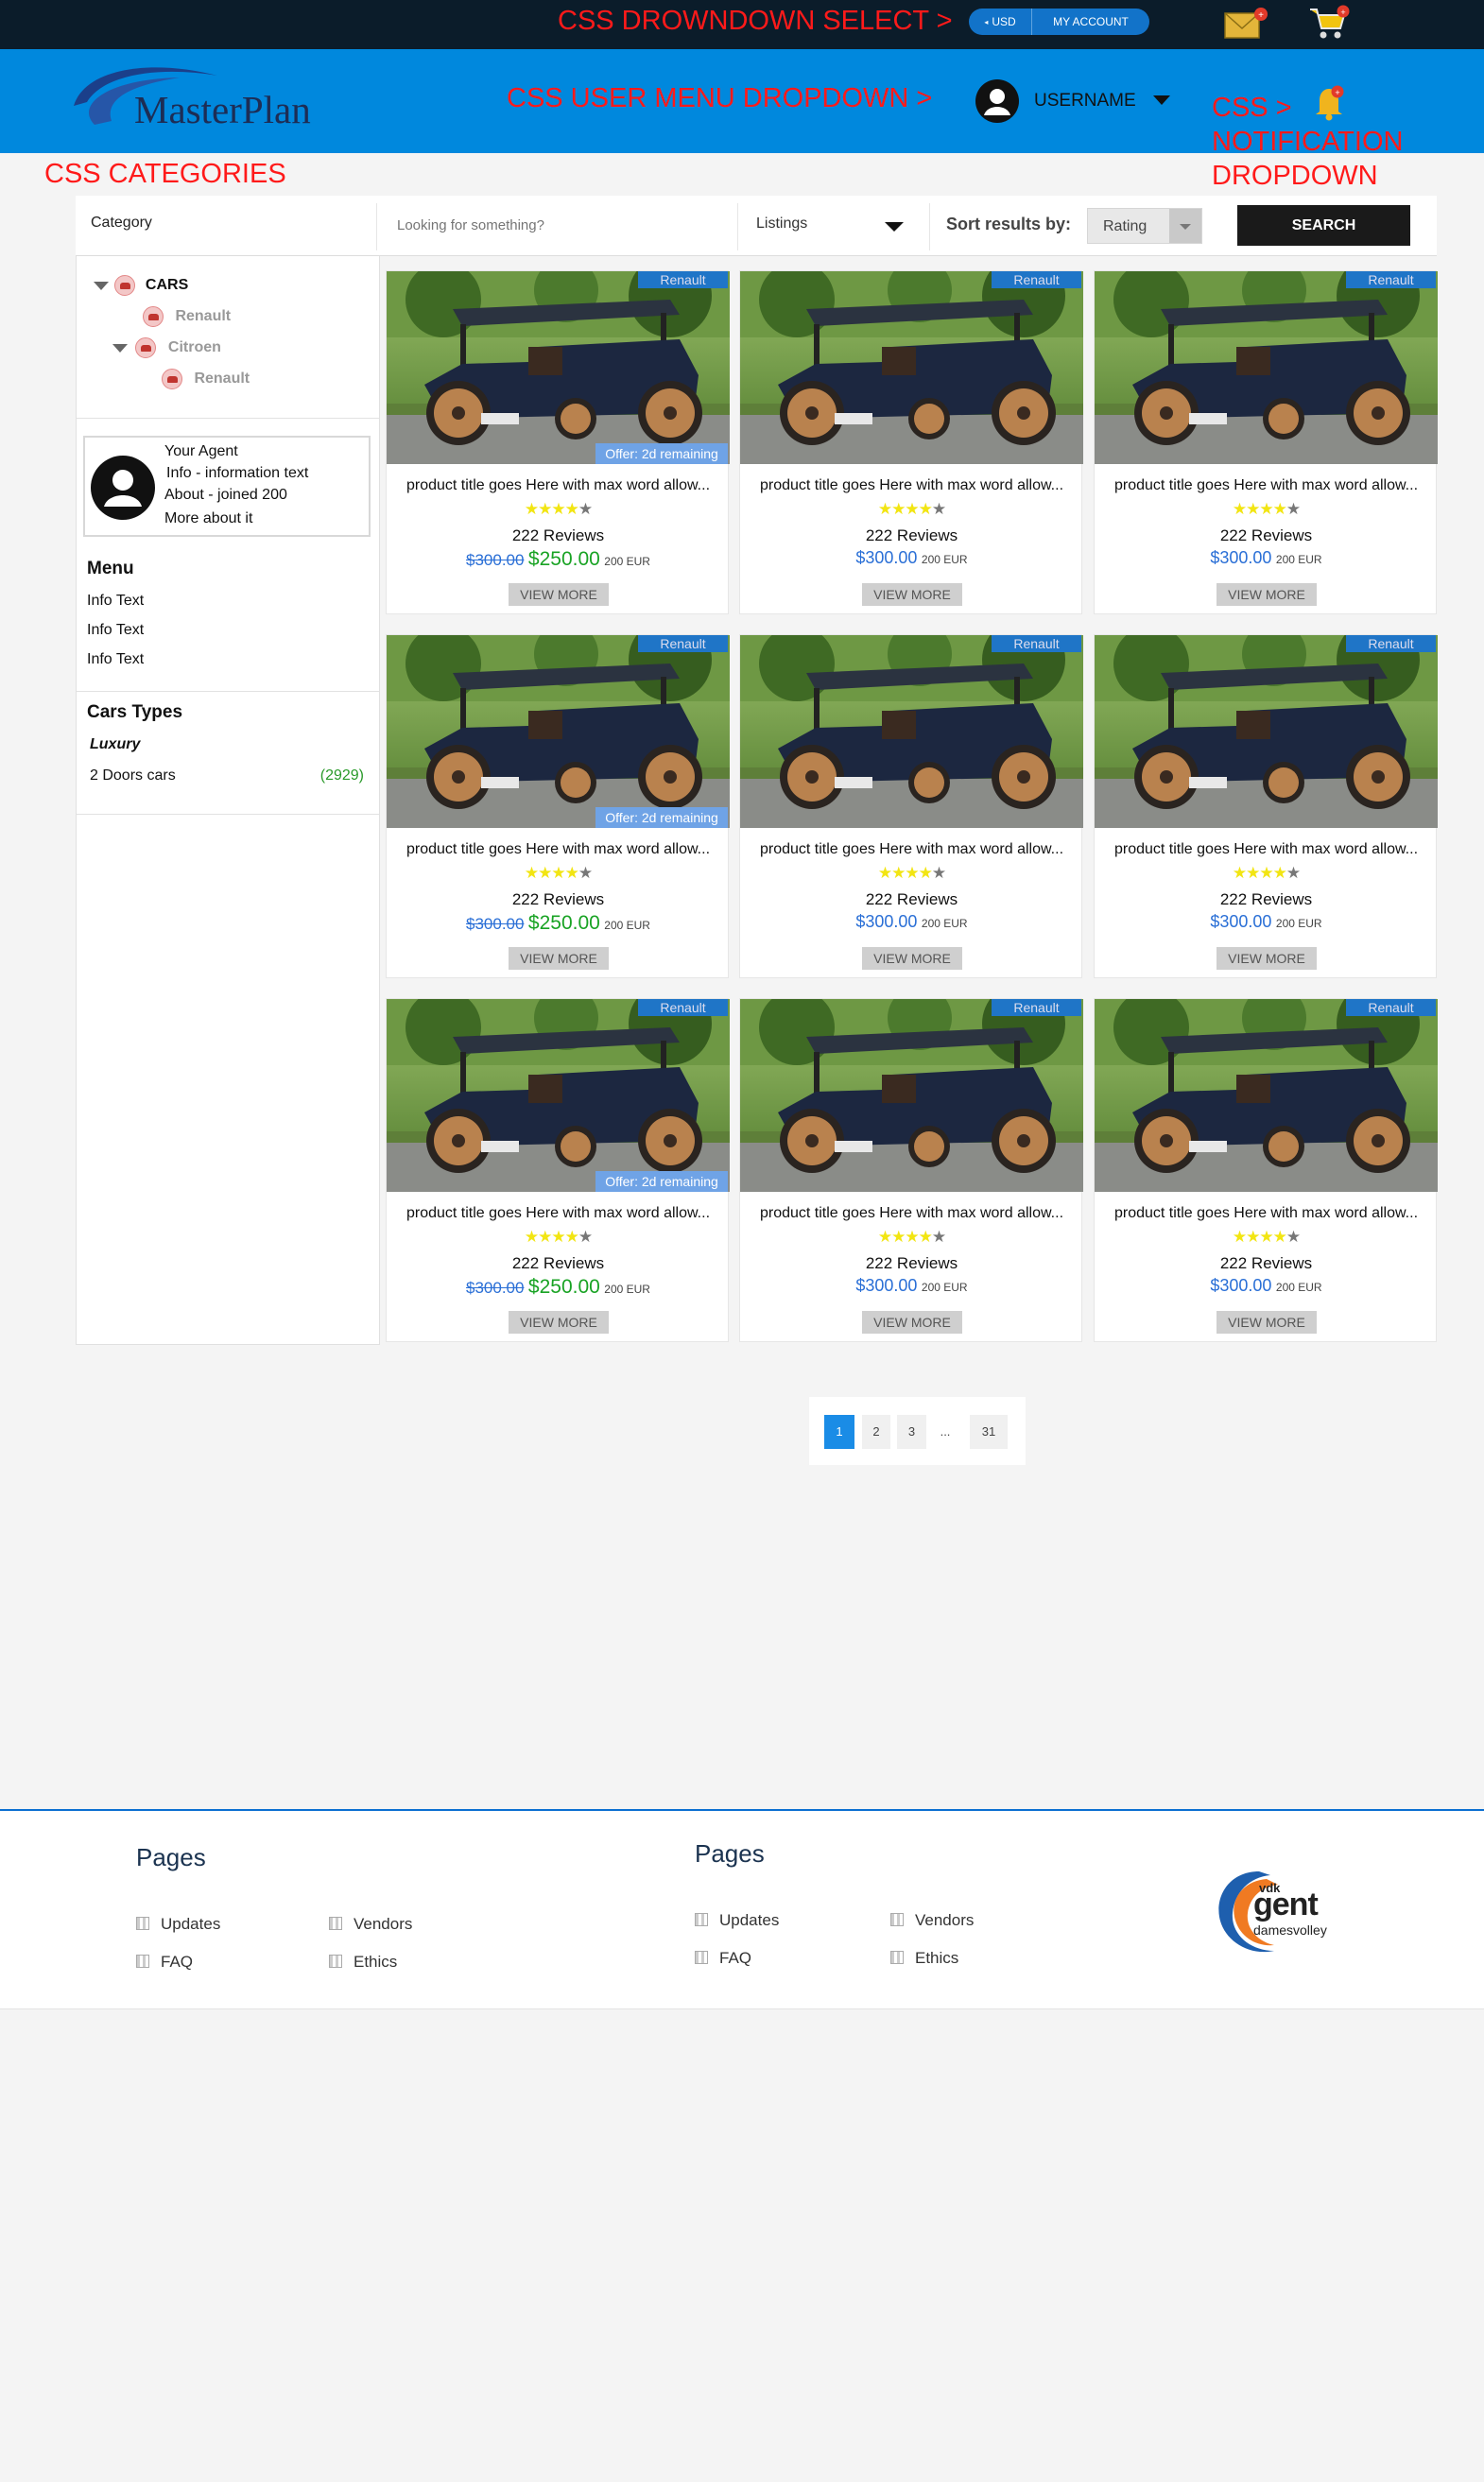 This screenshot has height=2482, width=1484. What do you see at coordinates (171, 1857) in the screenshot?
I see `footer-col1-title: Pages` at bounding box center [171, 1857].